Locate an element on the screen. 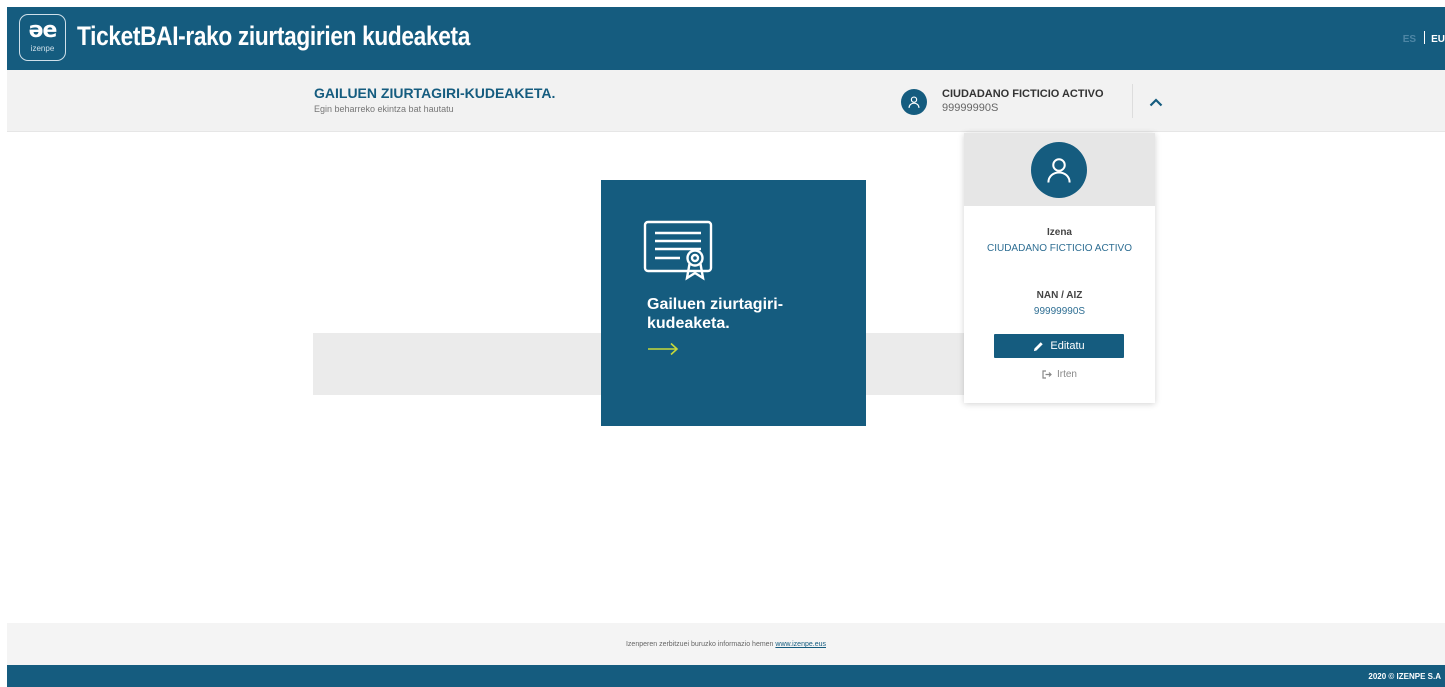 The height and width of the screenshot is (687, 1445). logout-link: Irten is located at coordinates (1059, 374).